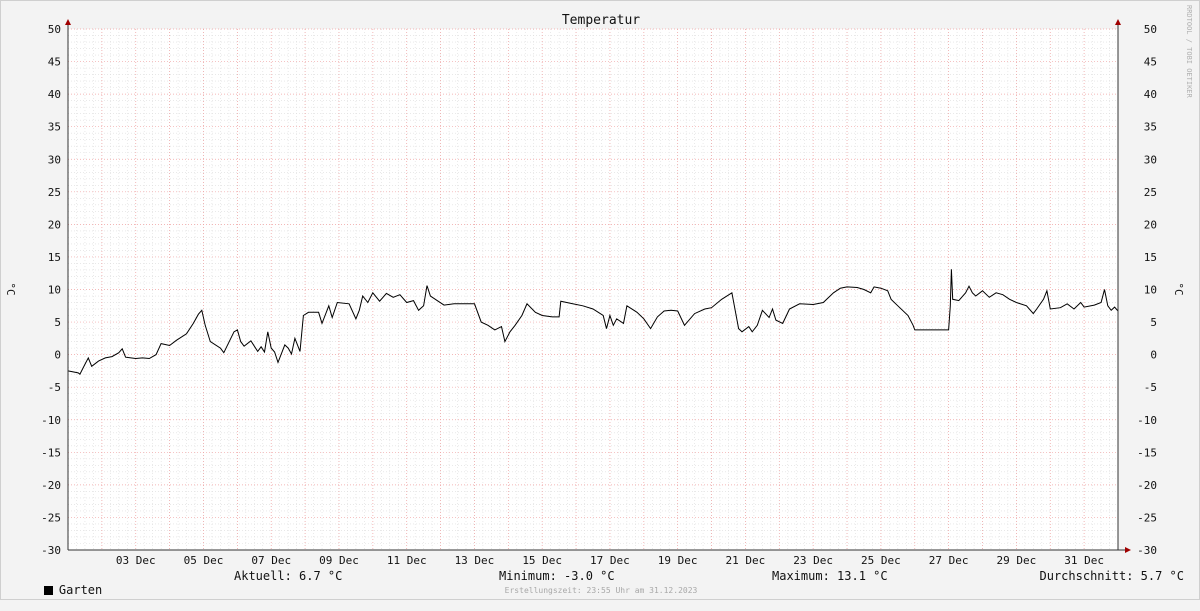 This screenshot has height=611, width=1200. I want to click on x-tick-label: 21 Dec, so click(746, 560).